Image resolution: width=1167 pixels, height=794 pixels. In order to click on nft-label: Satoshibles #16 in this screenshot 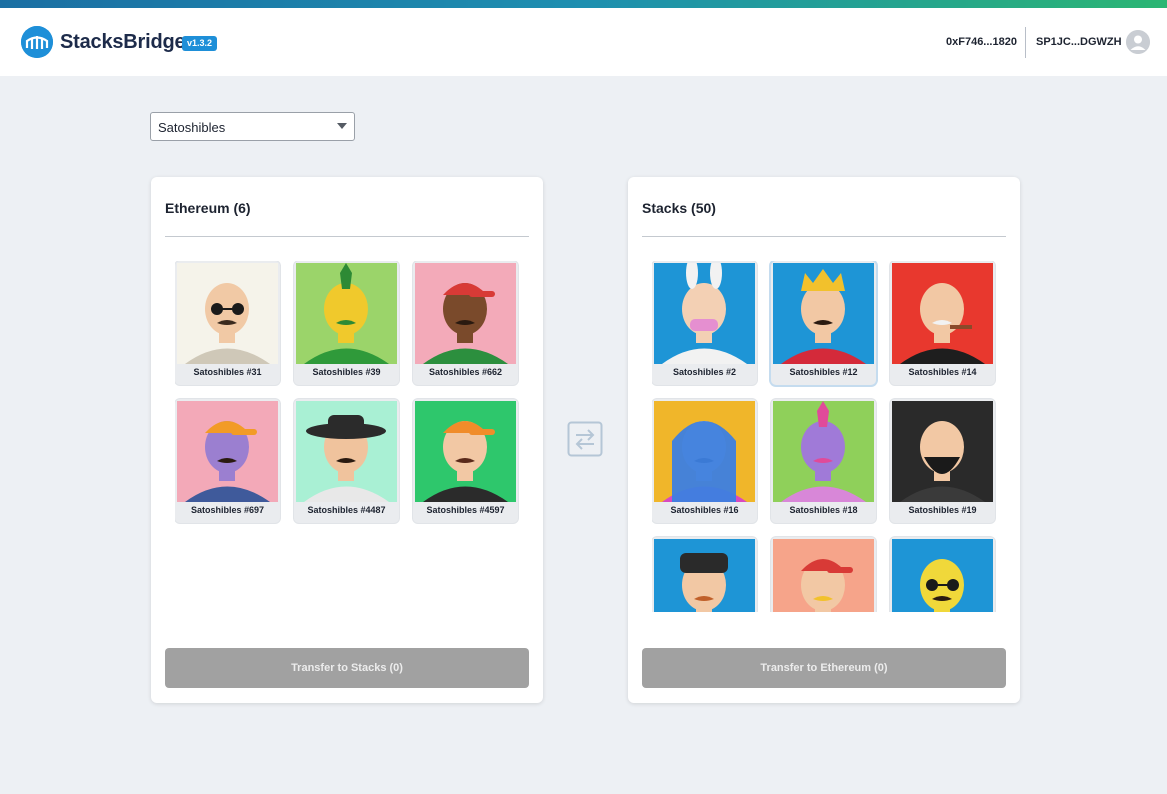, I will do `click(704, 510)`.